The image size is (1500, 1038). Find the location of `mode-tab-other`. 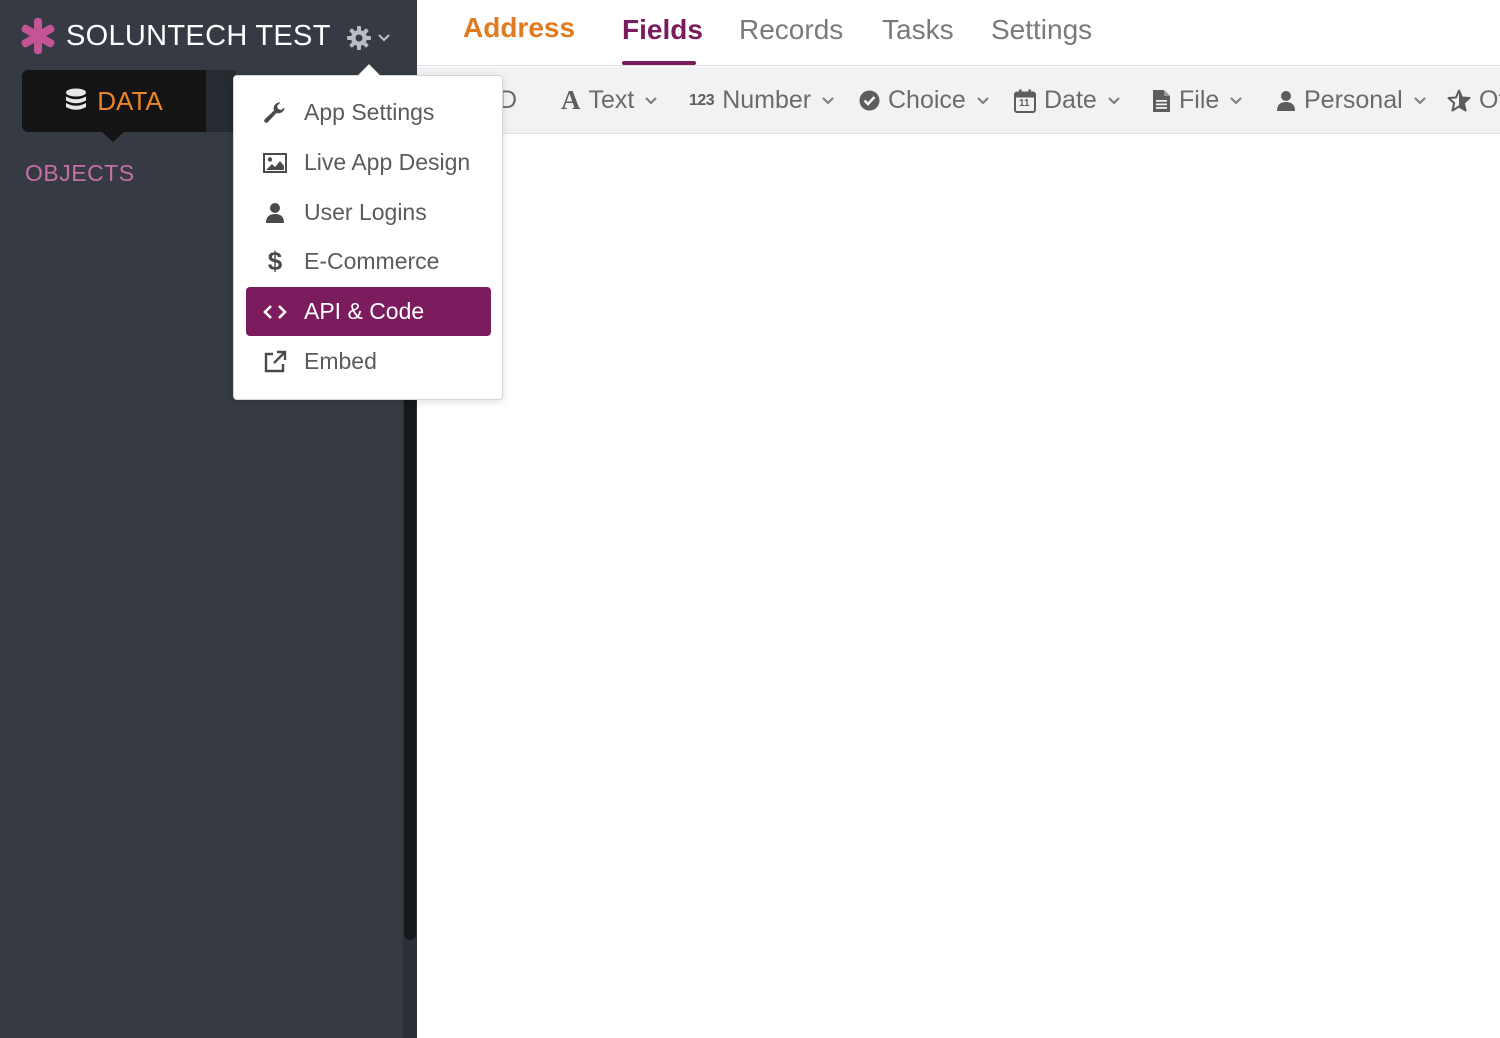

mode-tab-other is located at coordinates (221, 101).